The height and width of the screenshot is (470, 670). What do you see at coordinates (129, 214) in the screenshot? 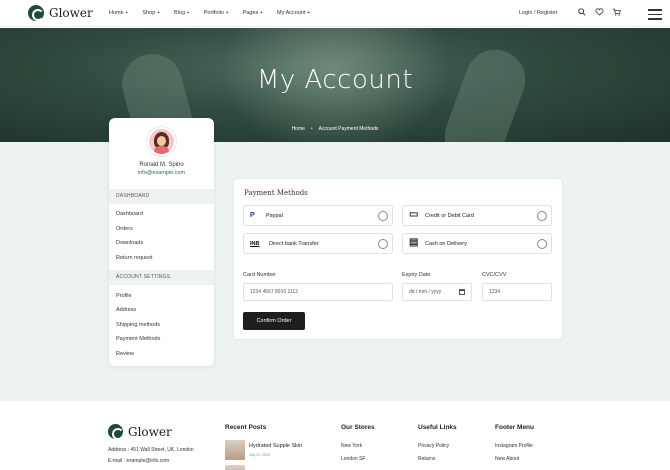
I see `sidebar-item-dashboard: Dashboard` at bounding box center [129, 214].